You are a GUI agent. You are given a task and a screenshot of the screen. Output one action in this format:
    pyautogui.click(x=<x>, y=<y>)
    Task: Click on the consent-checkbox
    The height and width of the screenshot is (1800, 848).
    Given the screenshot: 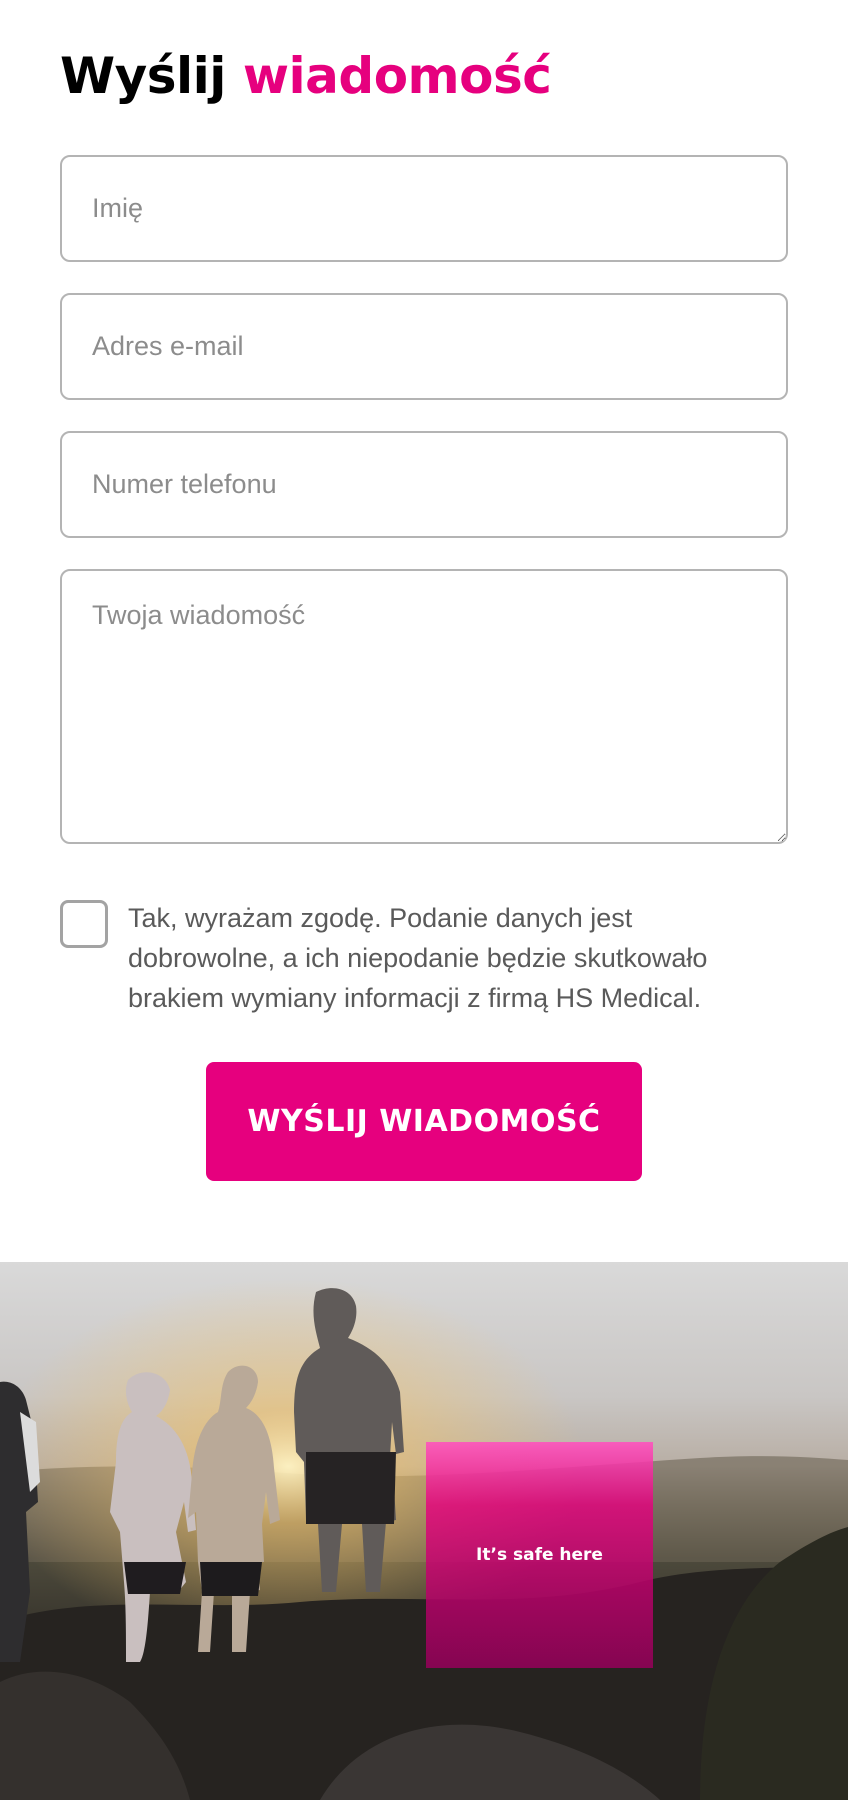 What is the action you would take?
    pyautogui.click(x=84, y=924)
    